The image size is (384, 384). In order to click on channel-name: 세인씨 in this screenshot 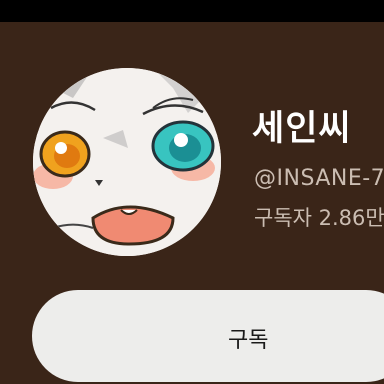, I will do `click(302, 129)`.